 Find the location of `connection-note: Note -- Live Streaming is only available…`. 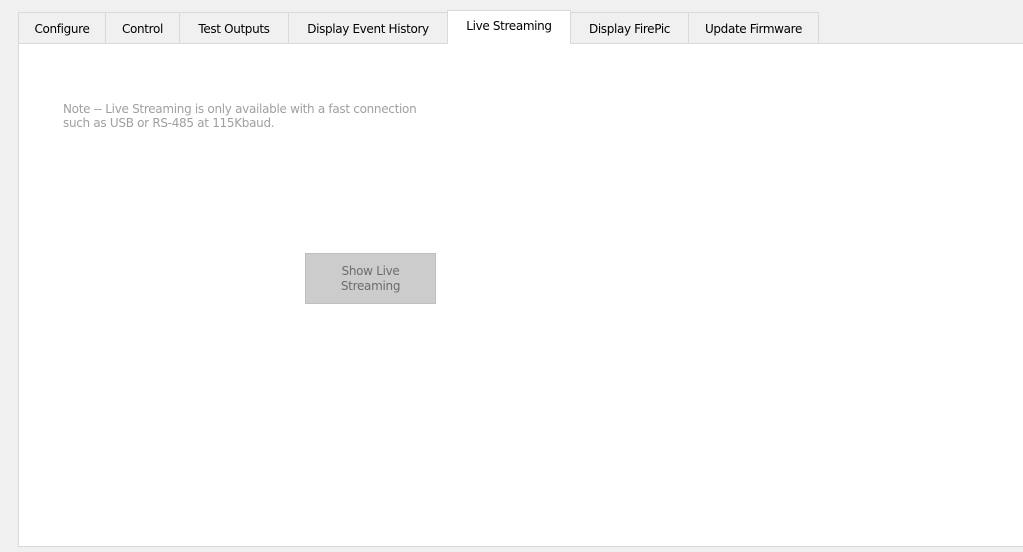

connection-note: Note -- Live Streaming is only available… is located at coordinates (273, 116).